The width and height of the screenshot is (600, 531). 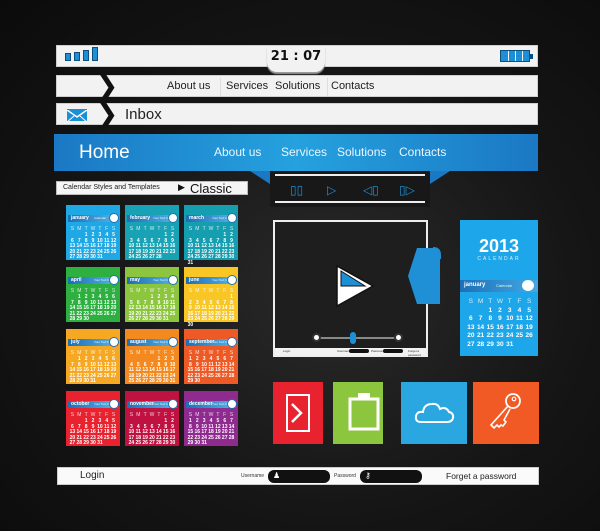 What do you see at coordinates (500, 328) in the screenshot?
I see `calendar-day: 16` at bounding box center [500, 328].